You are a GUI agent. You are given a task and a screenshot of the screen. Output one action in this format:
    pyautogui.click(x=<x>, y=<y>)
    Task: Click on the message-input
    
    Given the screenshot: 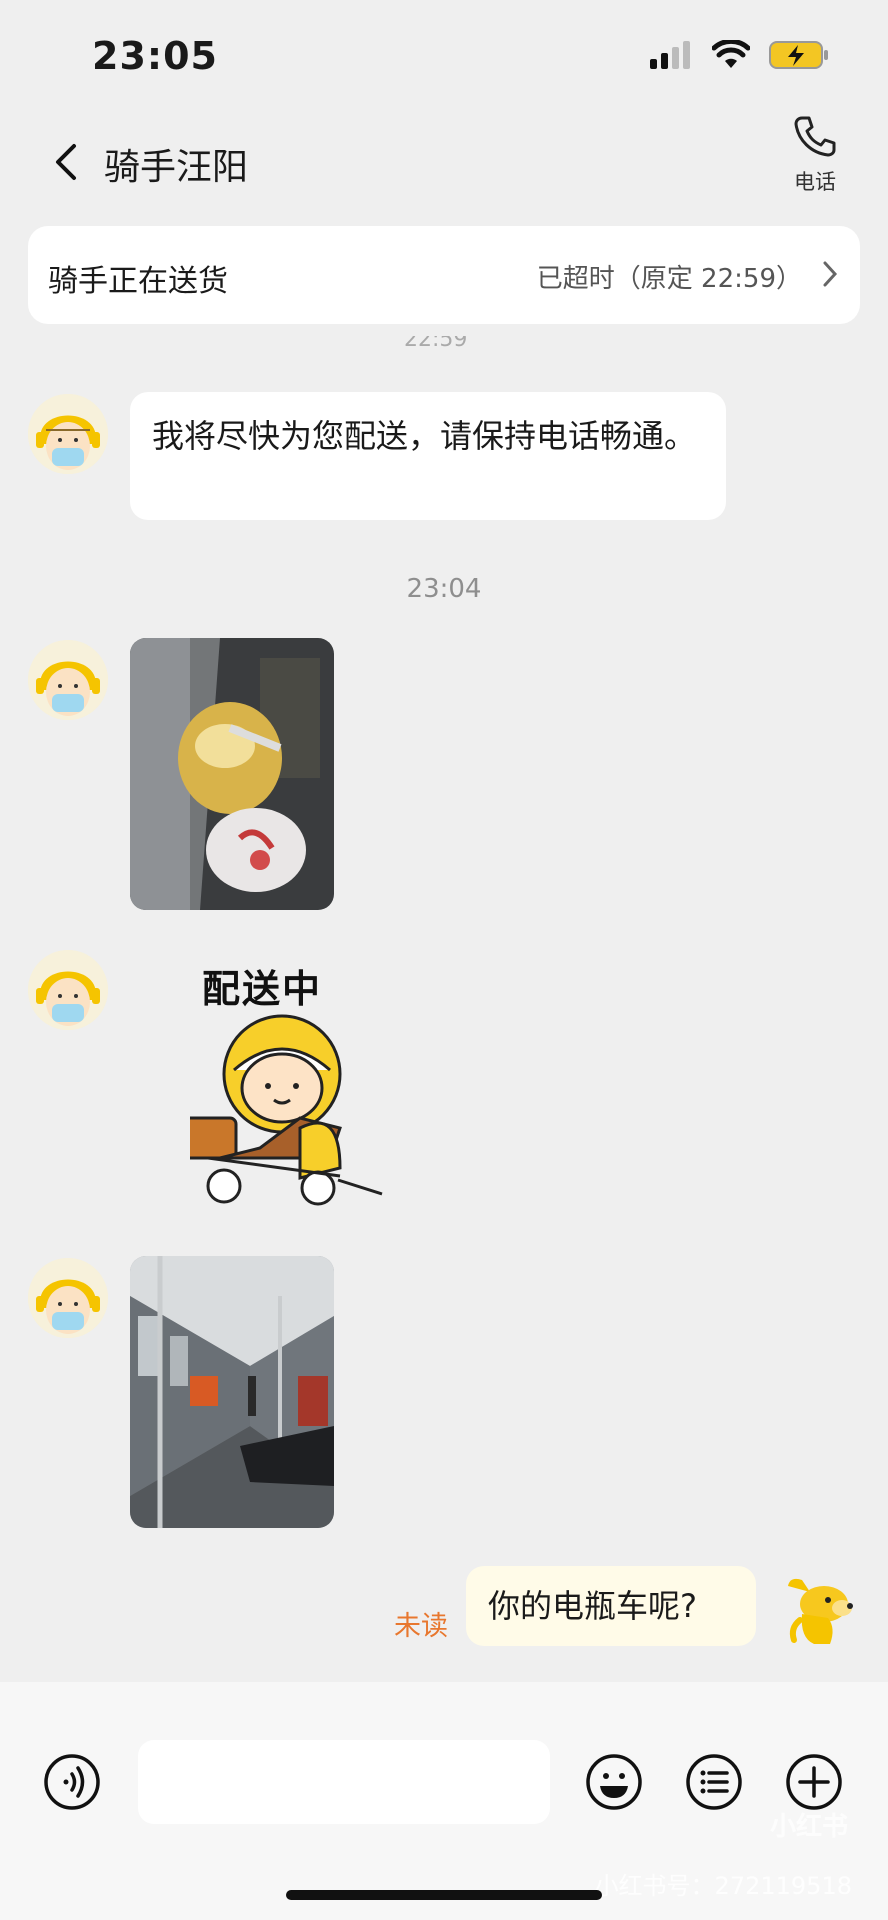 What is the action you would take?
    pyautogui.click(x=344, y=1782)
    